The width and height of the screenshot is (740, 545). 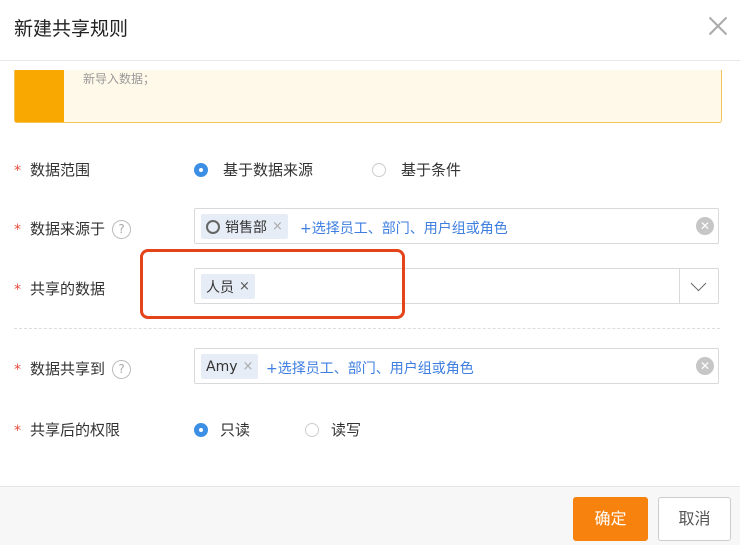 What do you see at coordinates (333, 429) in the screenshot?
I see `permission-radio-readwrite: 读写` at bounding box center [333, 429].